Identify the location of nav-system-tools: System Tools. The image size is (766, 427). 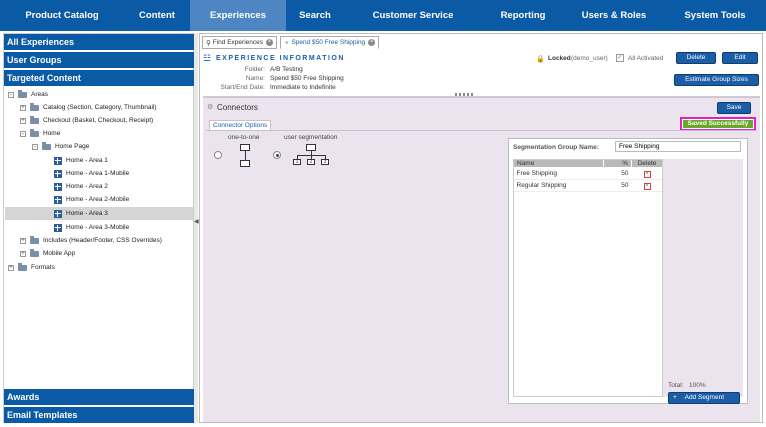
(715, 15).